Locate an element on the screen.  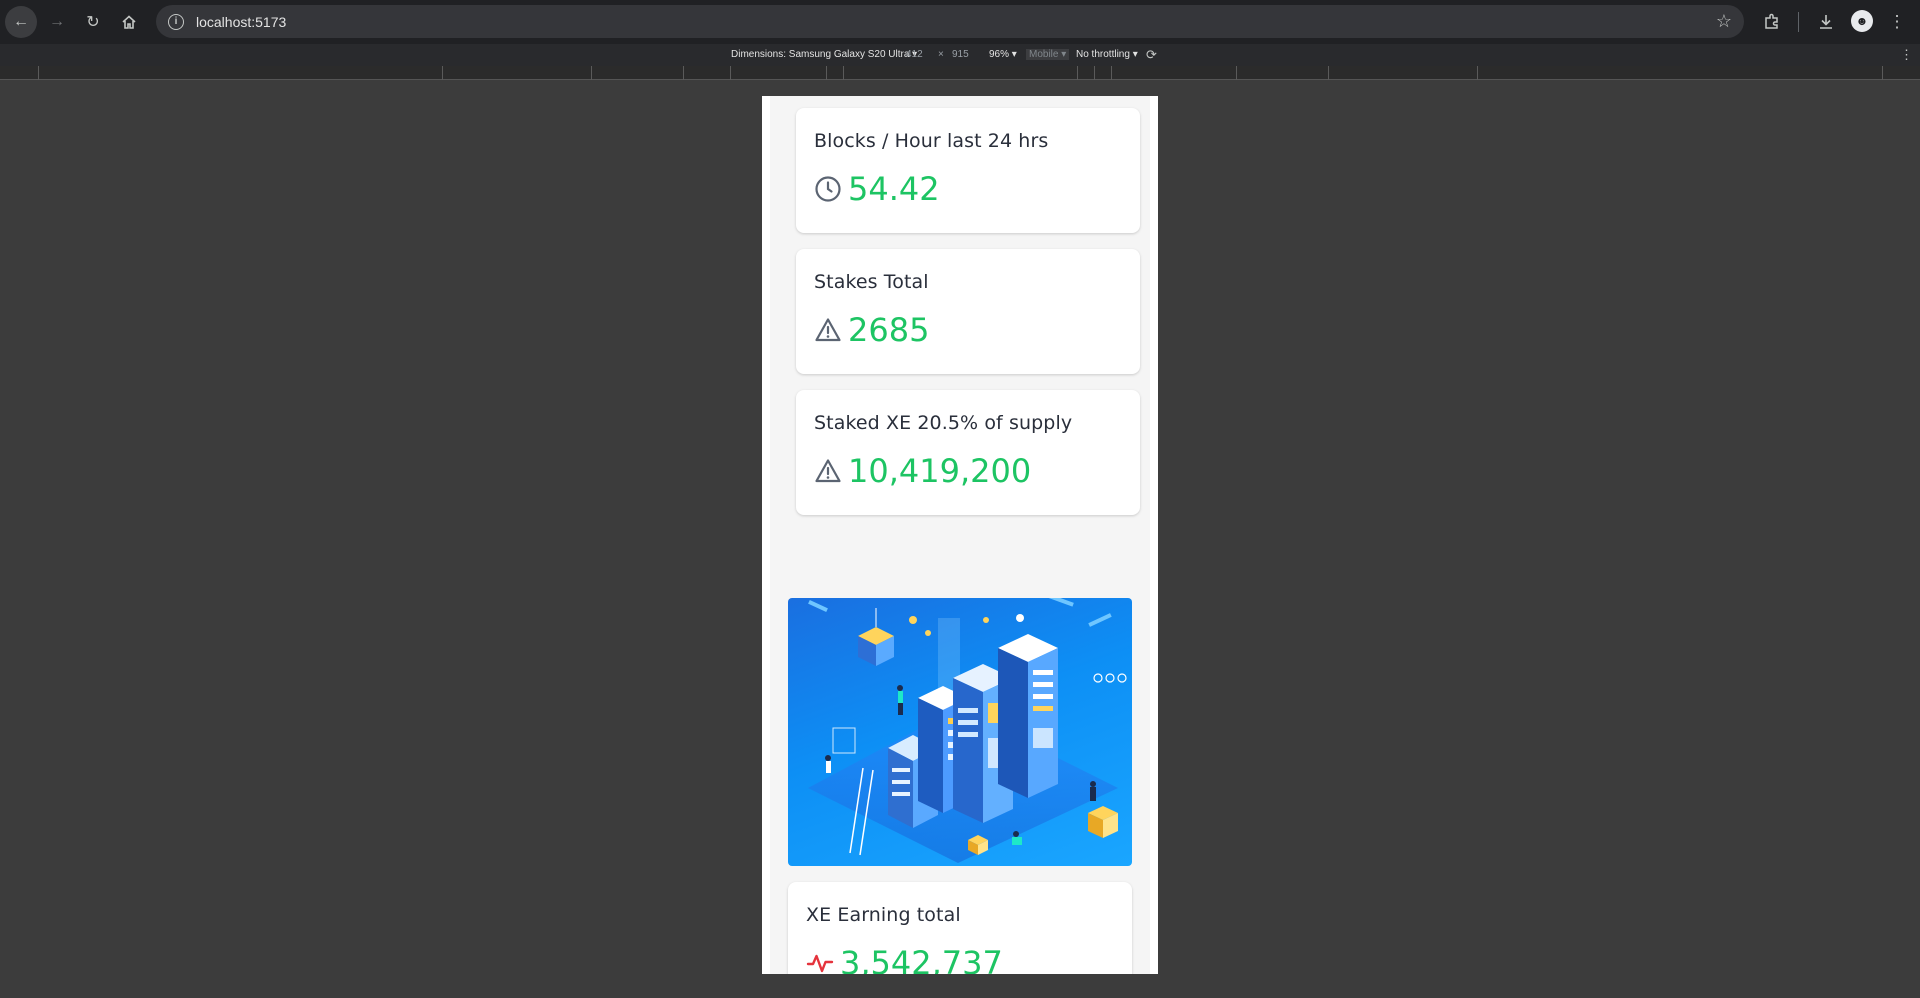
toolbar-divider is located at coordinates (1798, 22).